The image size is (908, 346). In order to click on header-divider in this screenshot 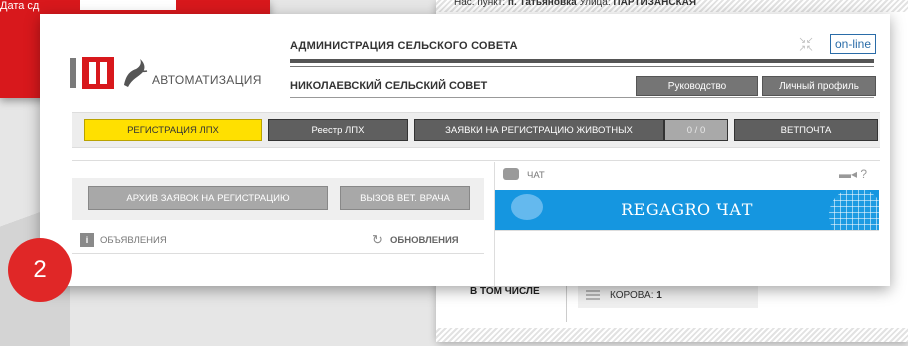, I will do `click(582, 61)`.